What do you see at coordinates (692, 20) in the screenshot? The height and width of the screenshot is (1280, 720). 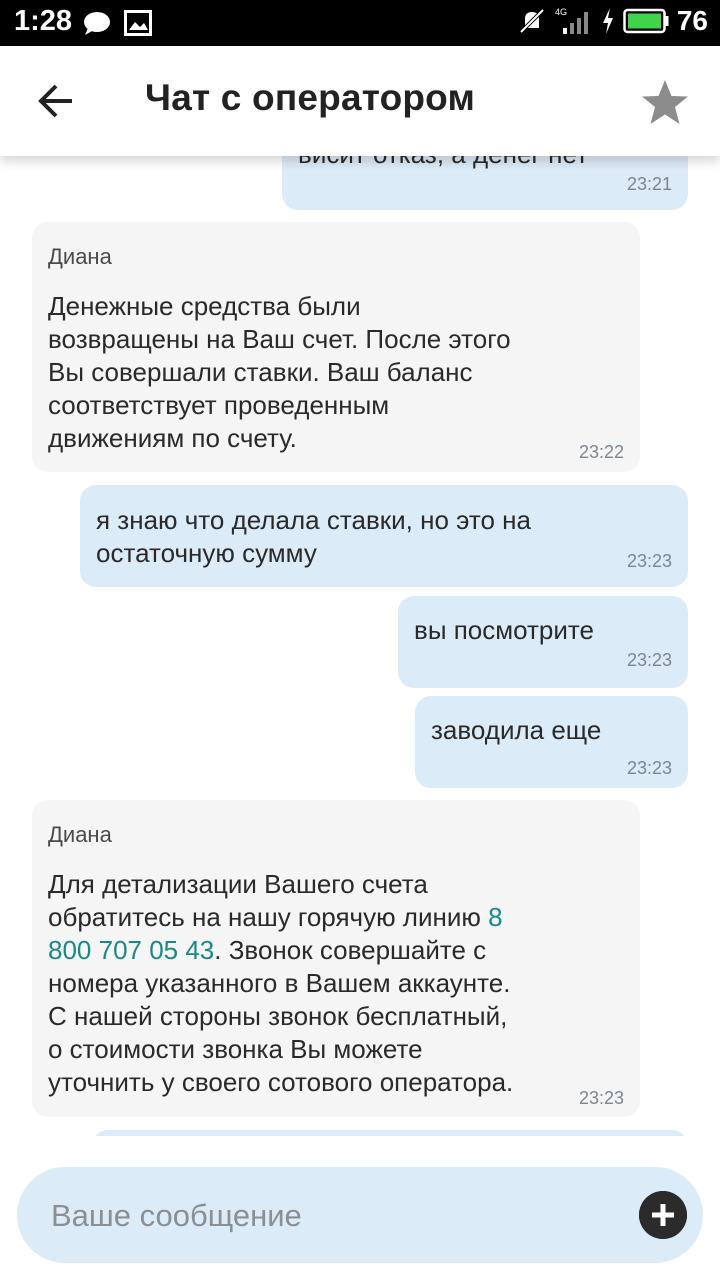 I see `battery-percent: 76` at bounding box center [692, 20].